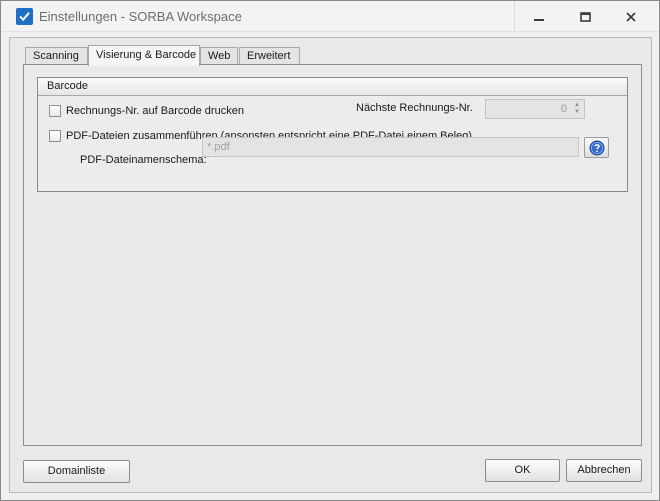 This screenshot has height=501, width=660. I want to click on next-invoice-no-spinner: 0 ▲ ▼, so click(535, 109).